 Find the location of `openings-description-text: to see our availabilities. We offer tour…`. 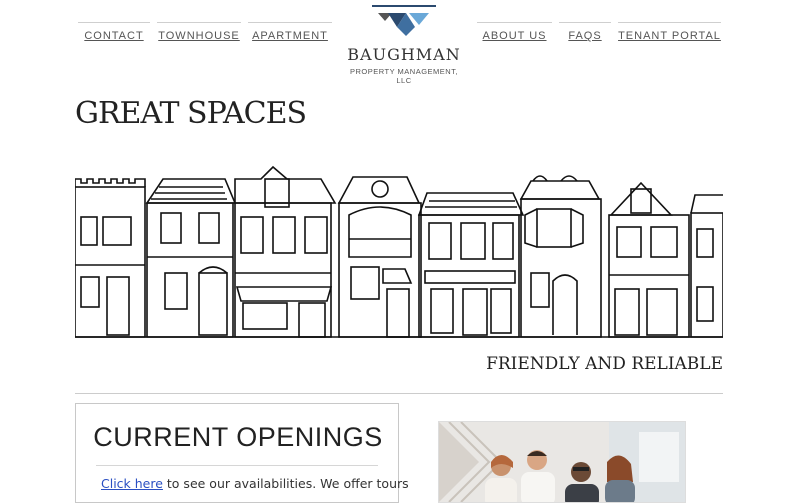

openings-description-text: to see our availabilities. We offer tour… is located at coordinates (285, 483).